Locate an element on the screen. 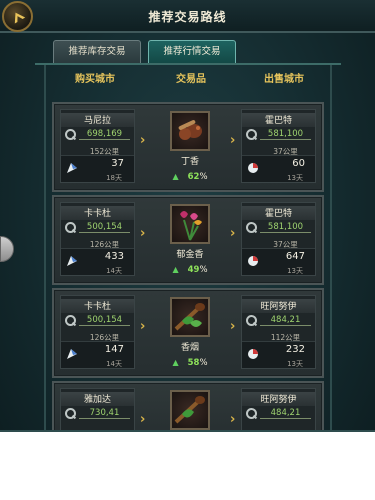 The image size is (375, 500). back-button is located at coordinates (17, 16).